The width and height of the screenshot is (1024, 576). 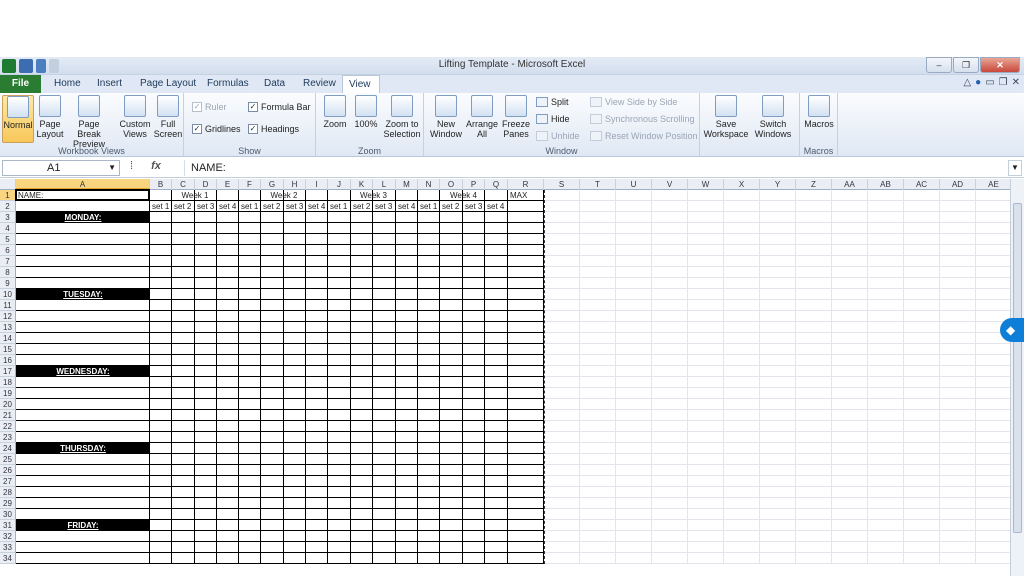 What do you see at coordinates (402, 117) in the screenshot?
I see `zoom-to-selection-button: Zoom to Selection` at bounding box center [402, 117].